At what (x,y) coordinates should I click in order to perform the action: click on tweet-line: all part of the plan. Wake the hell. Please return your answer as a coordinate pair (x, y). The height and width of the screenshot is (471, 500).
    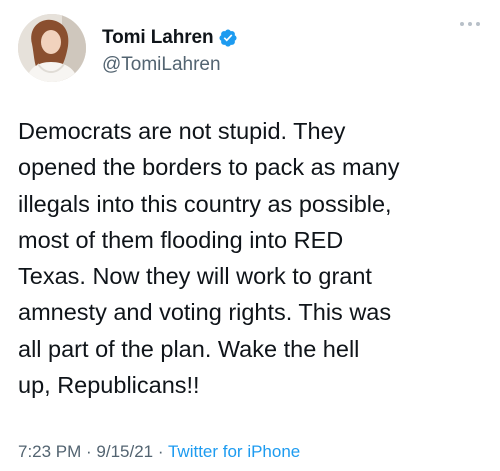
    Looking at the image, I should click on (189, 348).